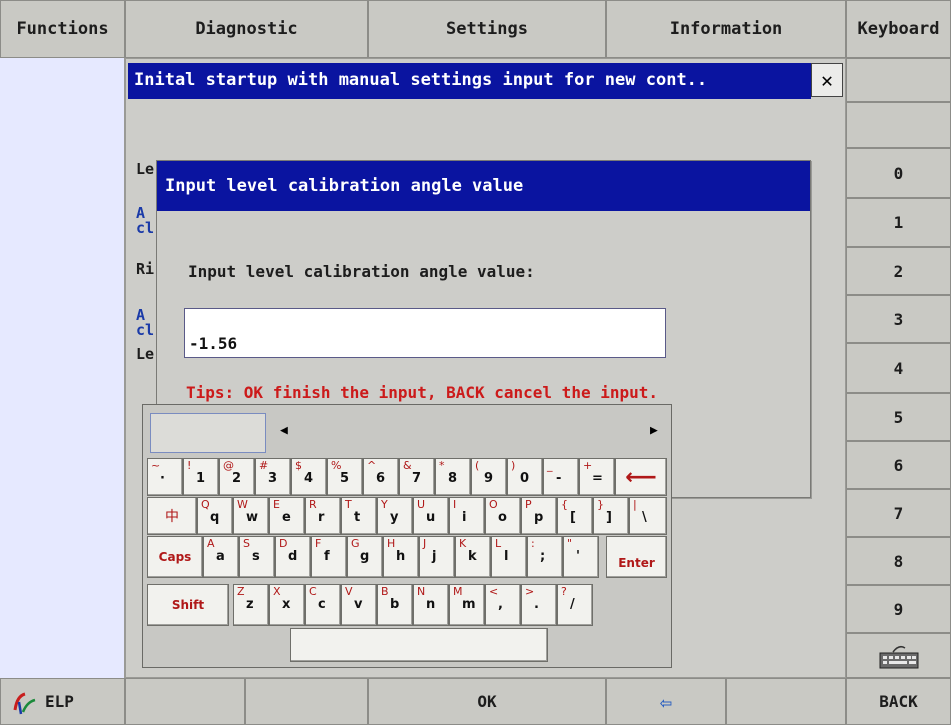 The width and height of the screenshot is (951, 725). Describe the element at coordinates (284, 430) in the screenshot. I see `keyboard-left-arrow-icon: ◀` at that location.